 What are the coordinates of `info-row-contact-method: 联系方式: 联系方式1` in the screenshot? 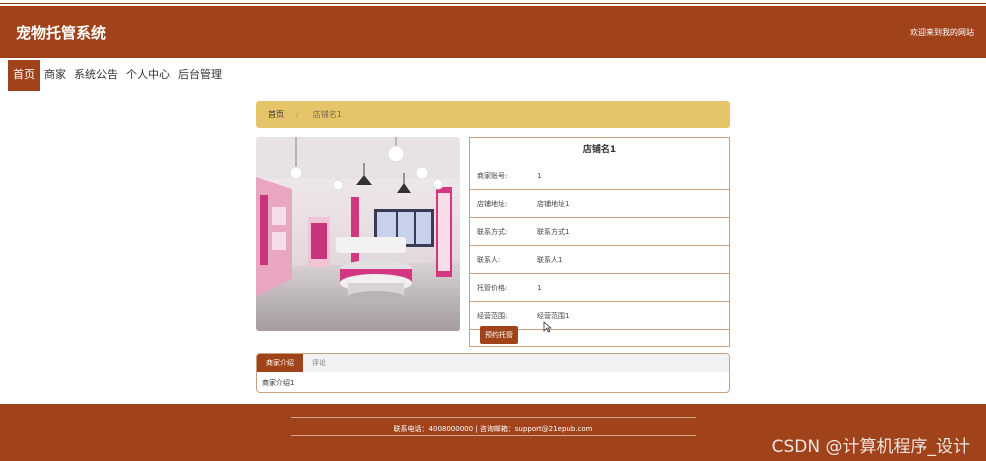 It's located at (599, 232).